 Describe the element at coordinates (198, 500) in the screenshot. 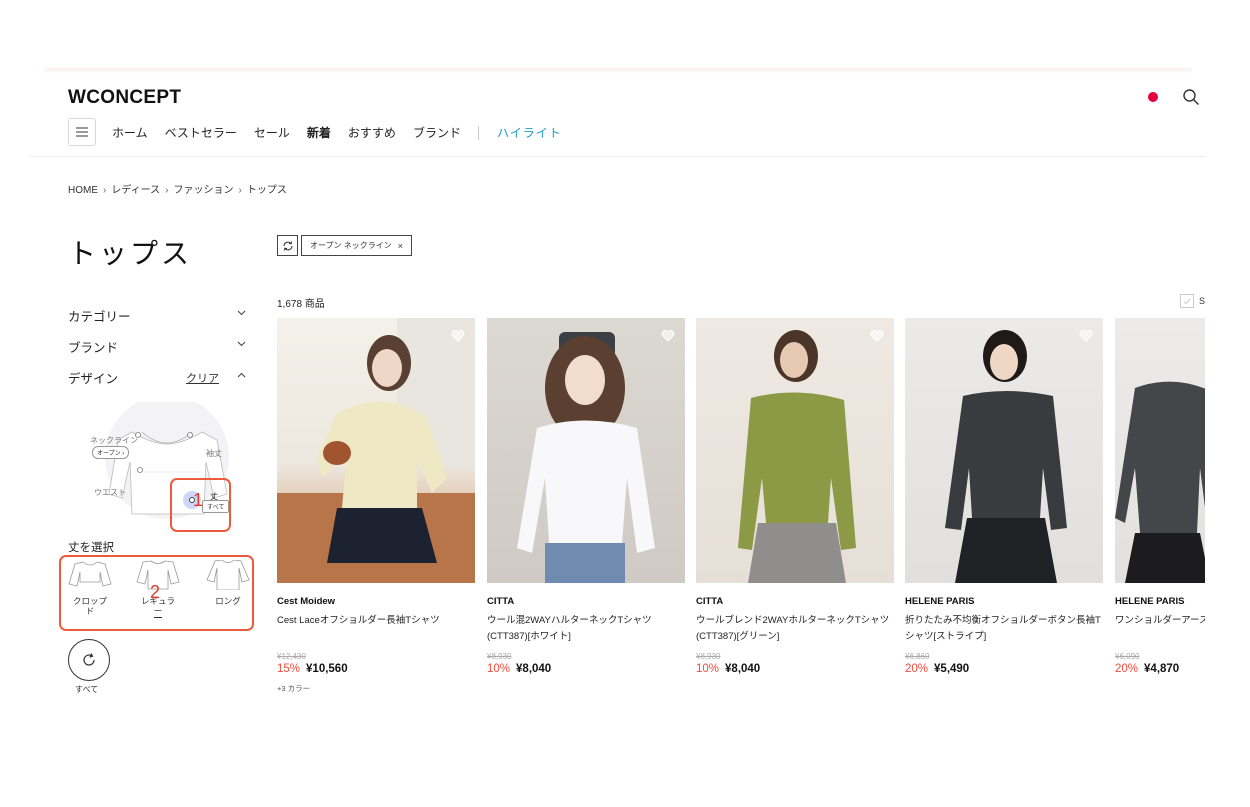

I see `annotation-number-1: 1` at that location.